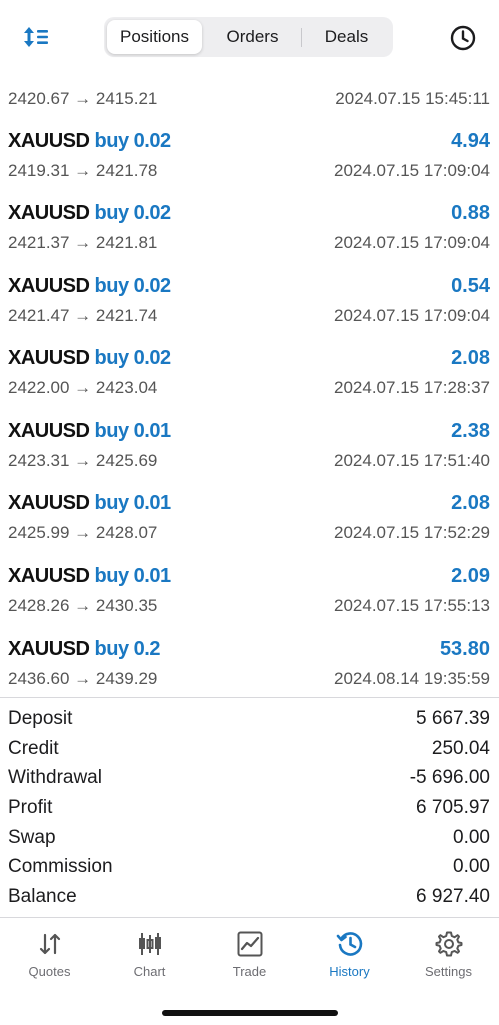 The image size is (499, 1025). What do you see at coordinates (412, 387) in the screenshot?
I see `deal-time: 2024.07.15 17:28:37` at bounding box center [412, 387].